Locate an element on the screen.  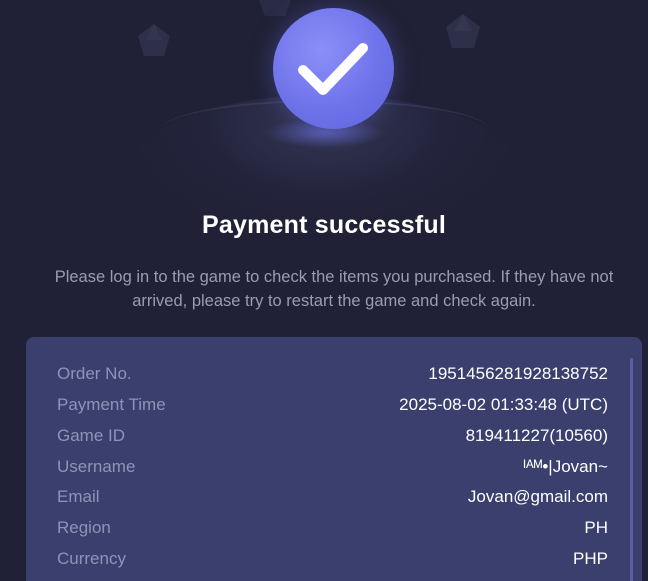
detail-value: PH is located at coordinates (596, 527).